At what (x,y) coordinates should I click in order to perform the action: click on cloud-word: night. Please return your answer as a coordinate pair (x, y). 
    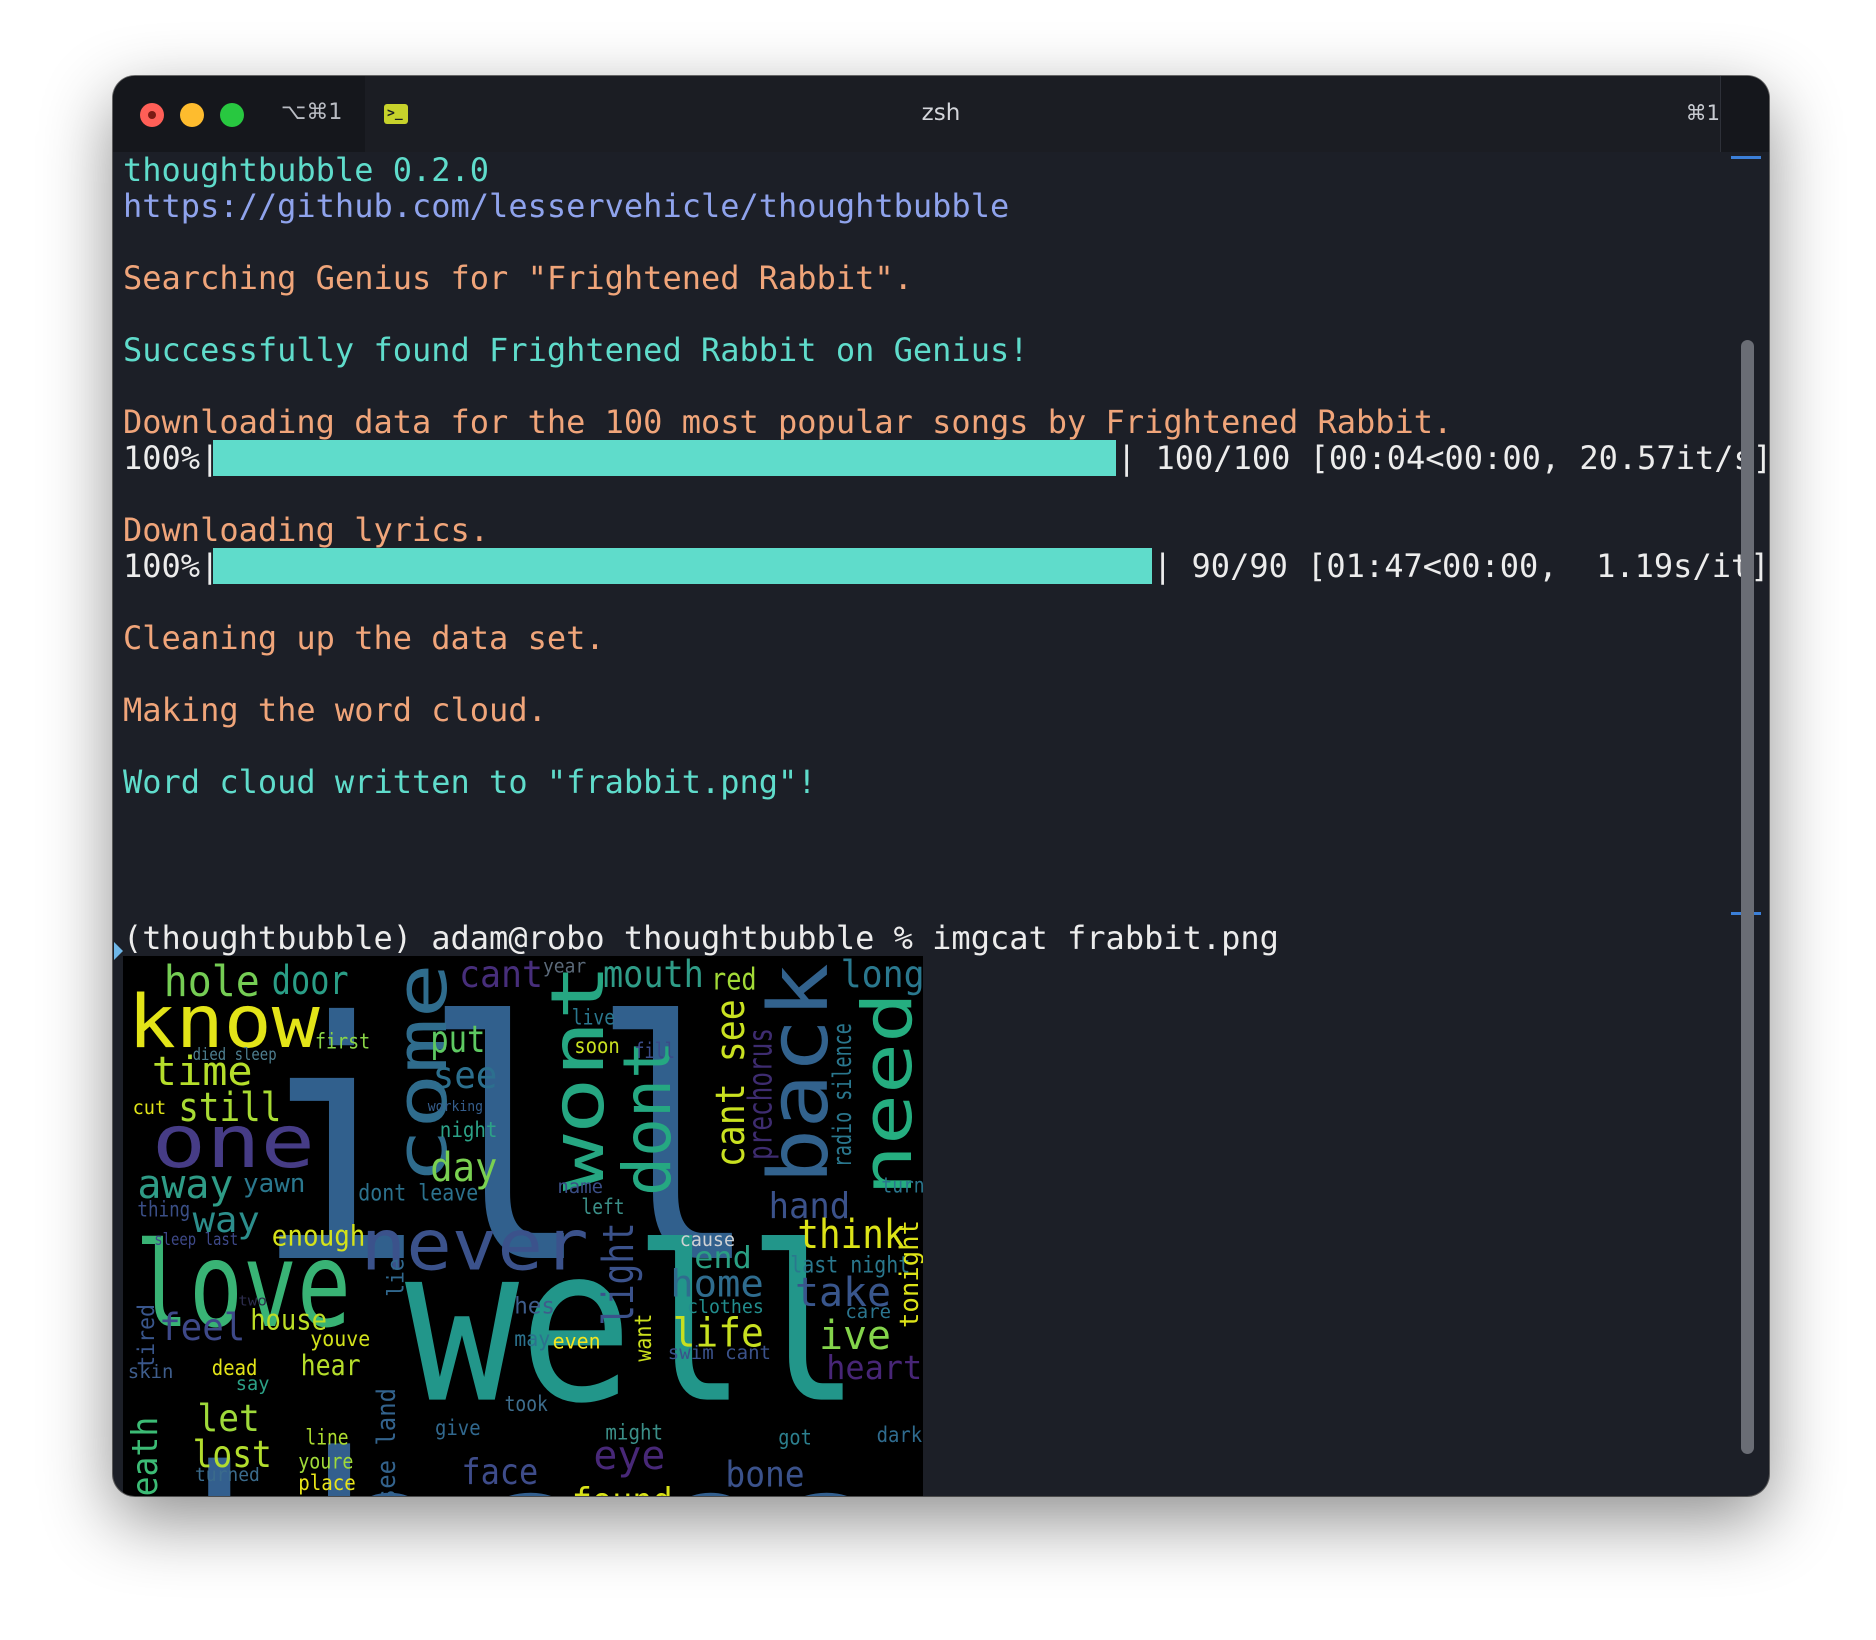
    Looking at the image, I should click on (468, 1130).